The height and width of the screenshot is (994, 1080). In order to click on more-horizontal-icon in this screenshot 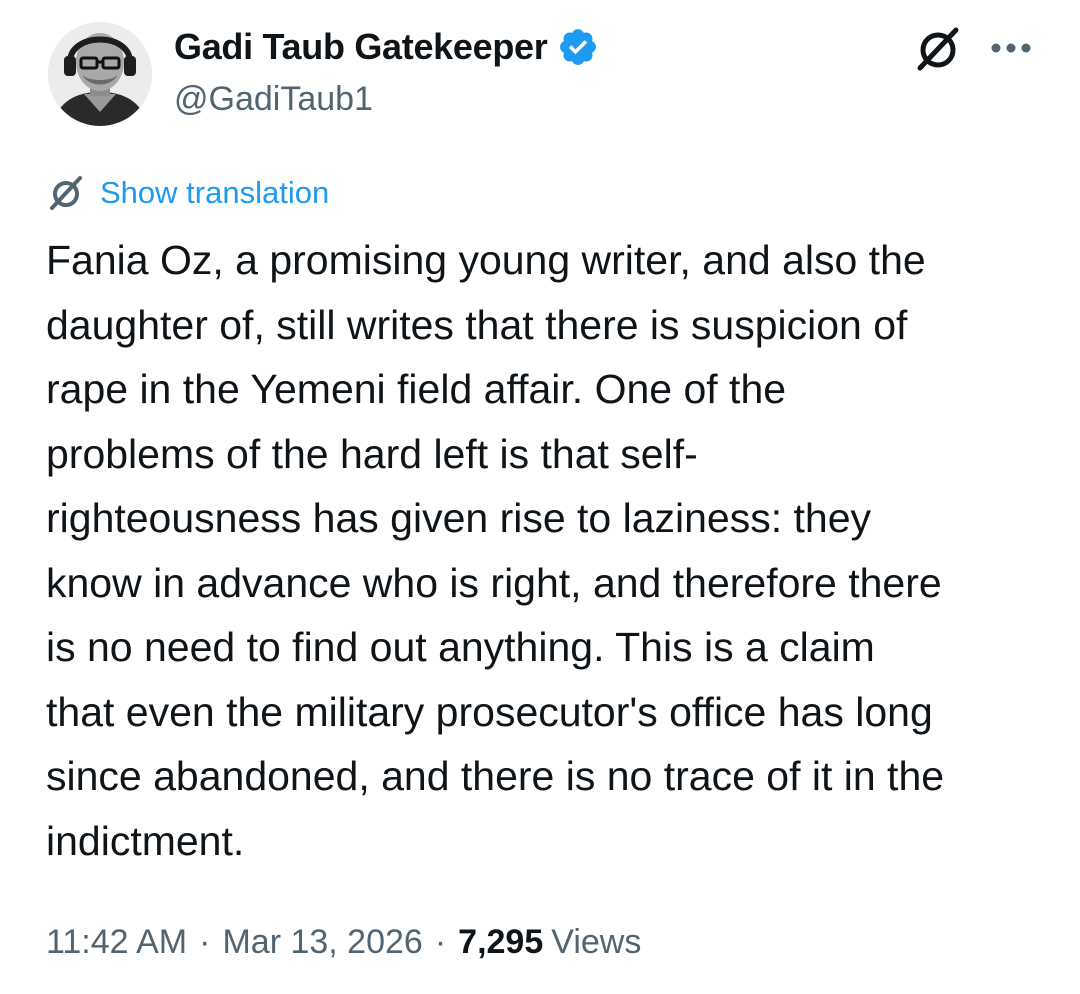, I will do `click(1011, 48)`.